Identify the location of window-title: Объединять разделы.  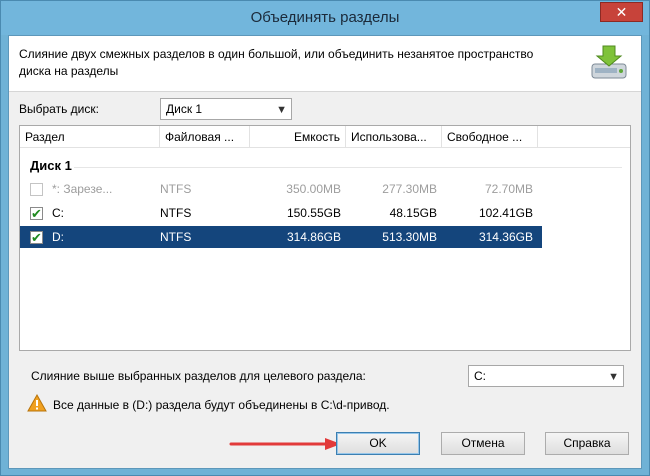
(325, 17).